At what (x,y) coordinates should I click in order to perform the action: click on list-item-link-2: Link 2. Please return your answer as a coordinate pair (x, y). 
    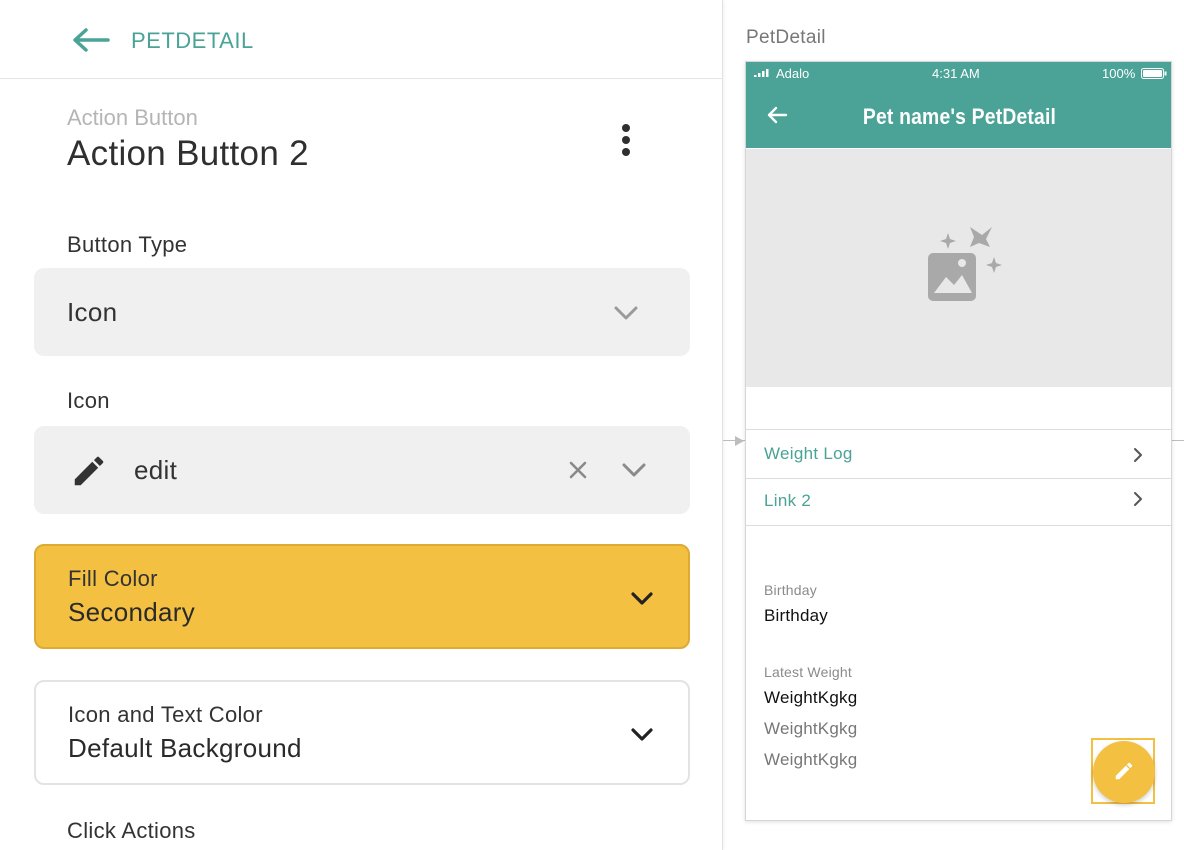
    Looking at the image, I should click on (958, 501).